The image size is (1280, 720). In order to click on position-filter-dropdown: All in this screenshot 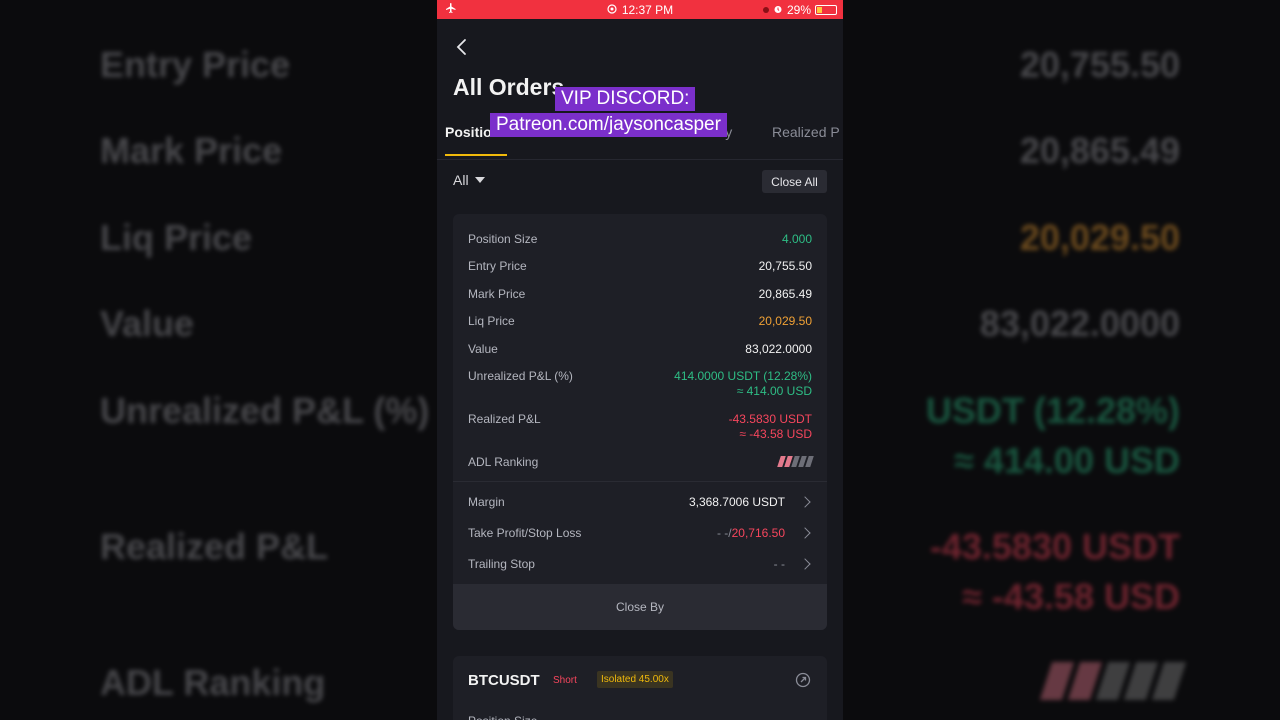, I will do `click(469, 180)`.